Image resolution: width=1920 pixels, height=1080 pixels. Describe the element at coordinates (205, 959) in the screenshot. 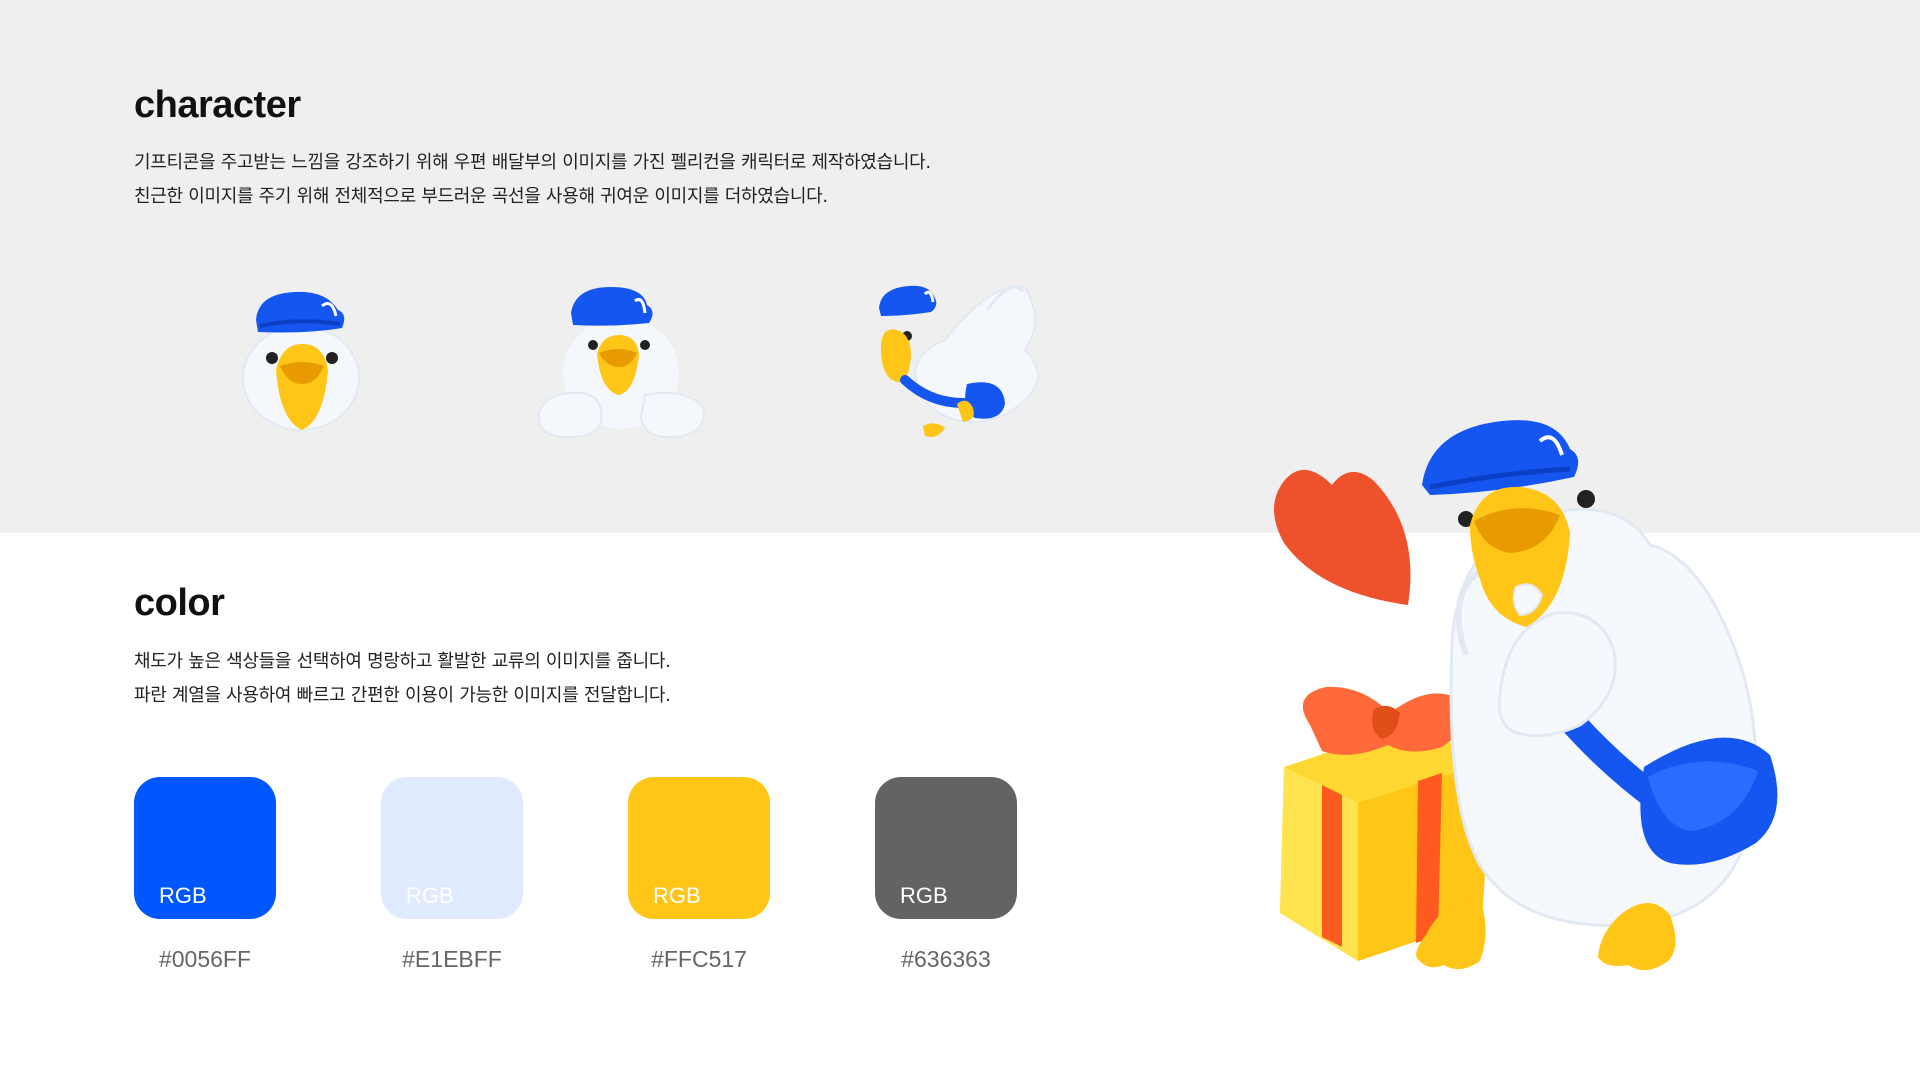

I see `swatch-hex-value: #0056FF` at that location.